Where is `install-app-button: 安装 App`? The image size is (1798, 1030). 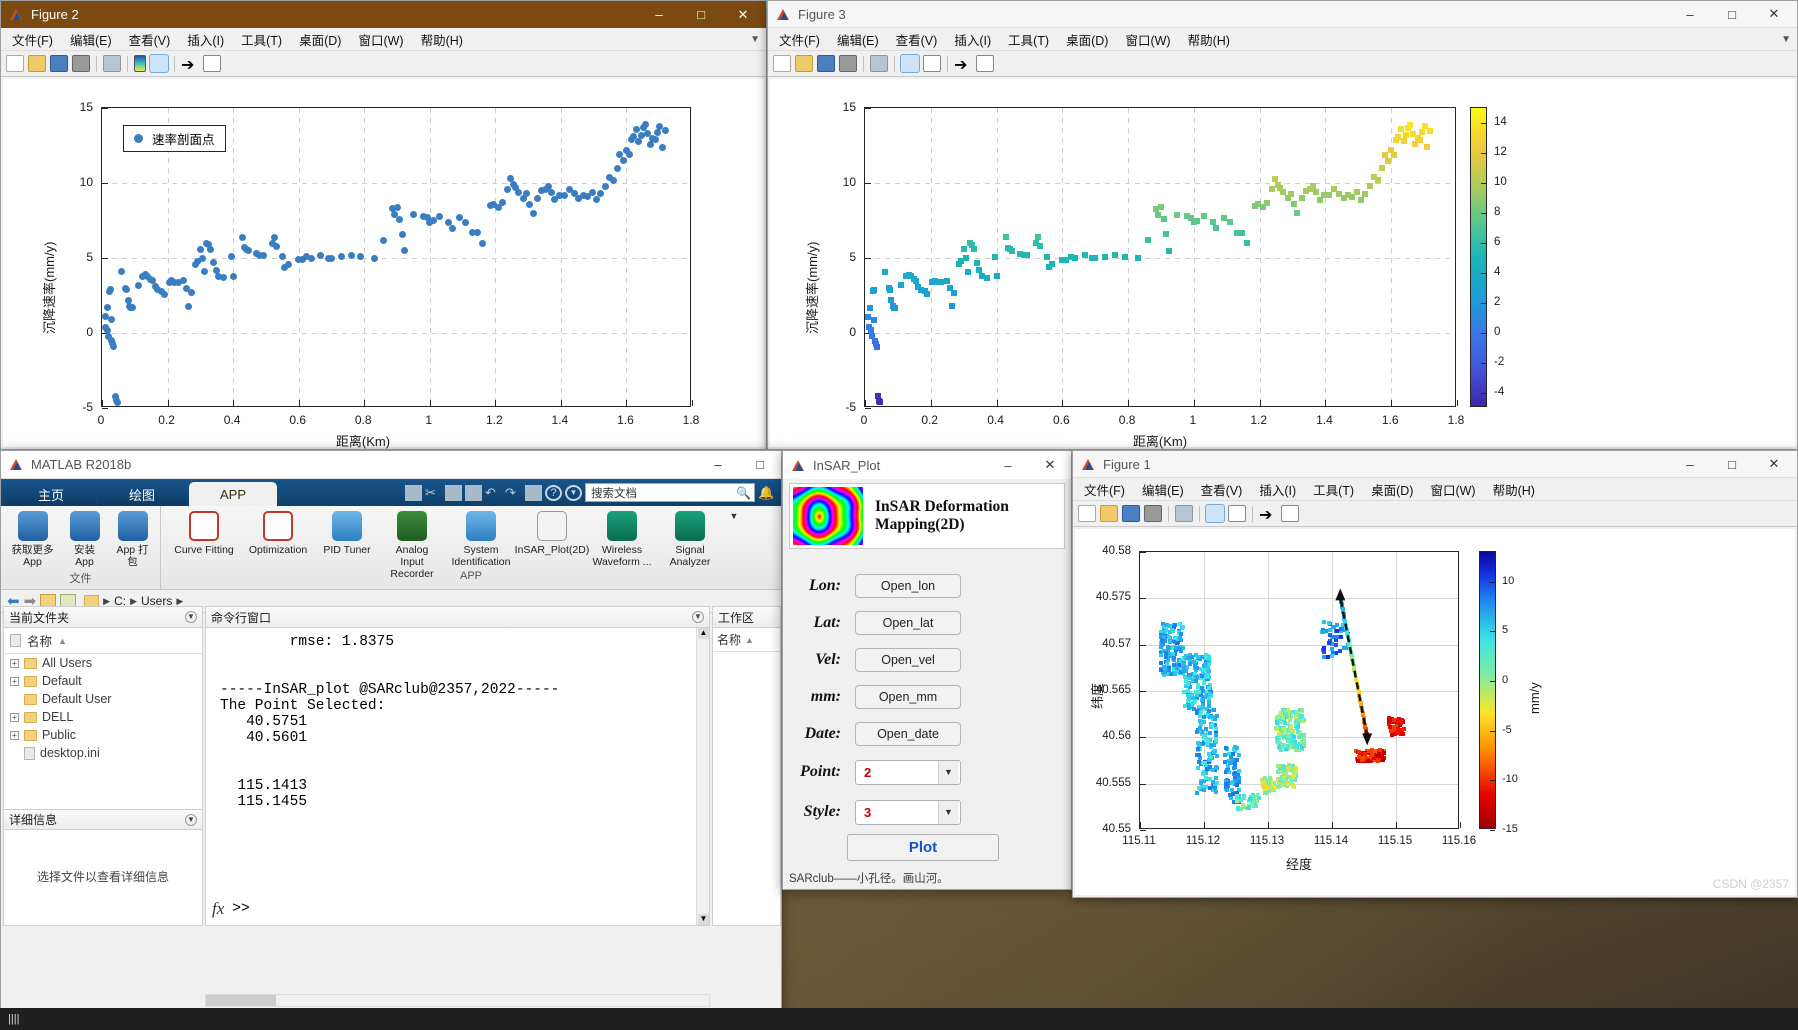 install-app-button: 安装 App is located at coordinates (85, 539).